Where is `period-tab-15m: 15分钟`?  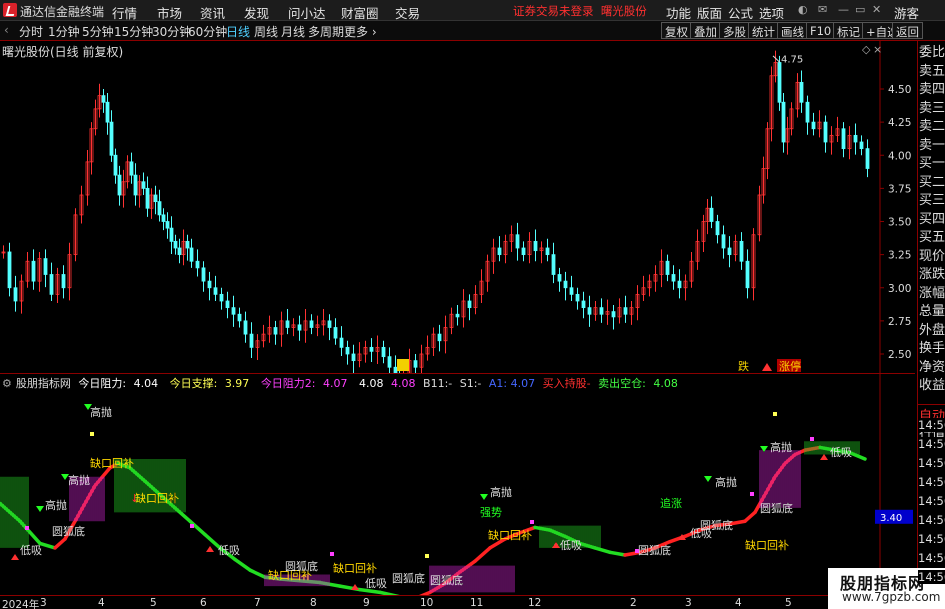 period-tab-15m: 15分钟 is located at coordinates (133, 31).